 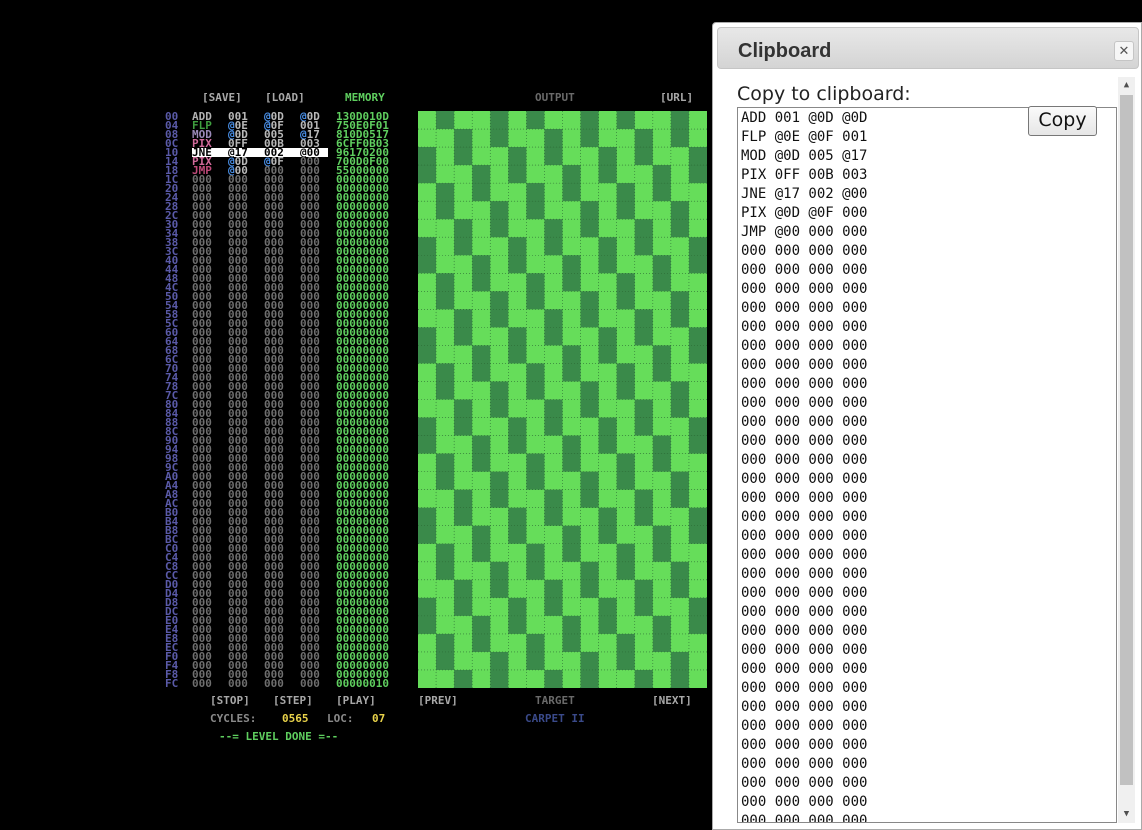 What do you see at coordinates (1126, 814) in the screenshot?
I see `scroll-down-icon: ▼` at bounding box center [1126, 814].